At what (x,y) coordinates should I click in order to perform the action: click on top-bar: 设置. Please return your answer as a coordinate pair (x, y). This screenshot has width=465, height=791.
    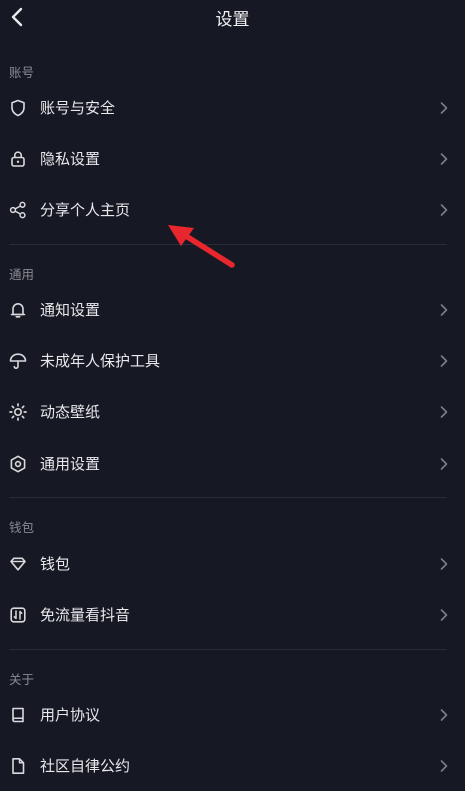
    Looking at the image, I should click on (232, 17).